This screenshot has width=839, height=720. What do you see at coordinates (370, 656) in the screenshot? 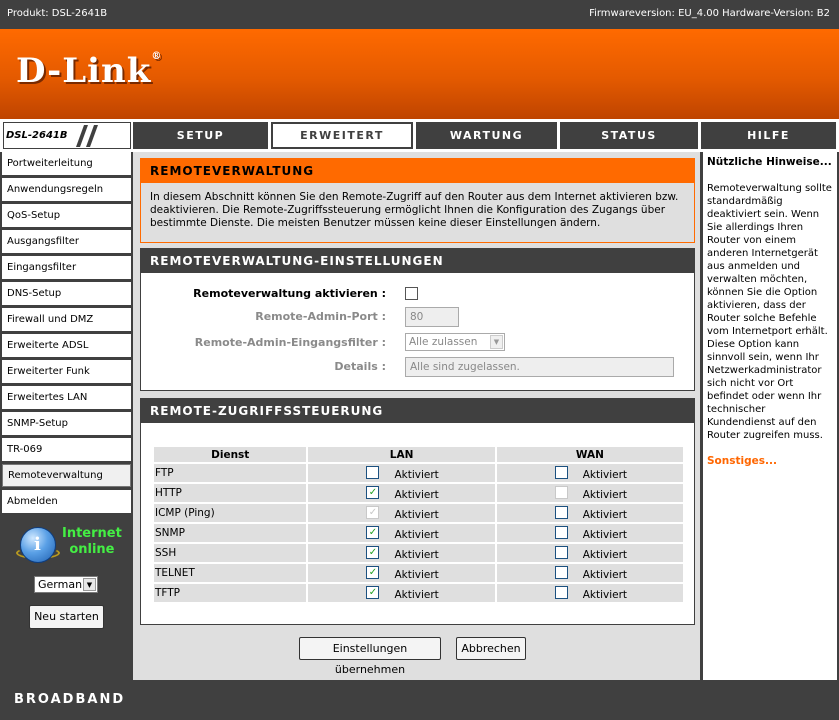
I see `apply-button: Einstellungen übernehmen` at bounding box center [370, 656].